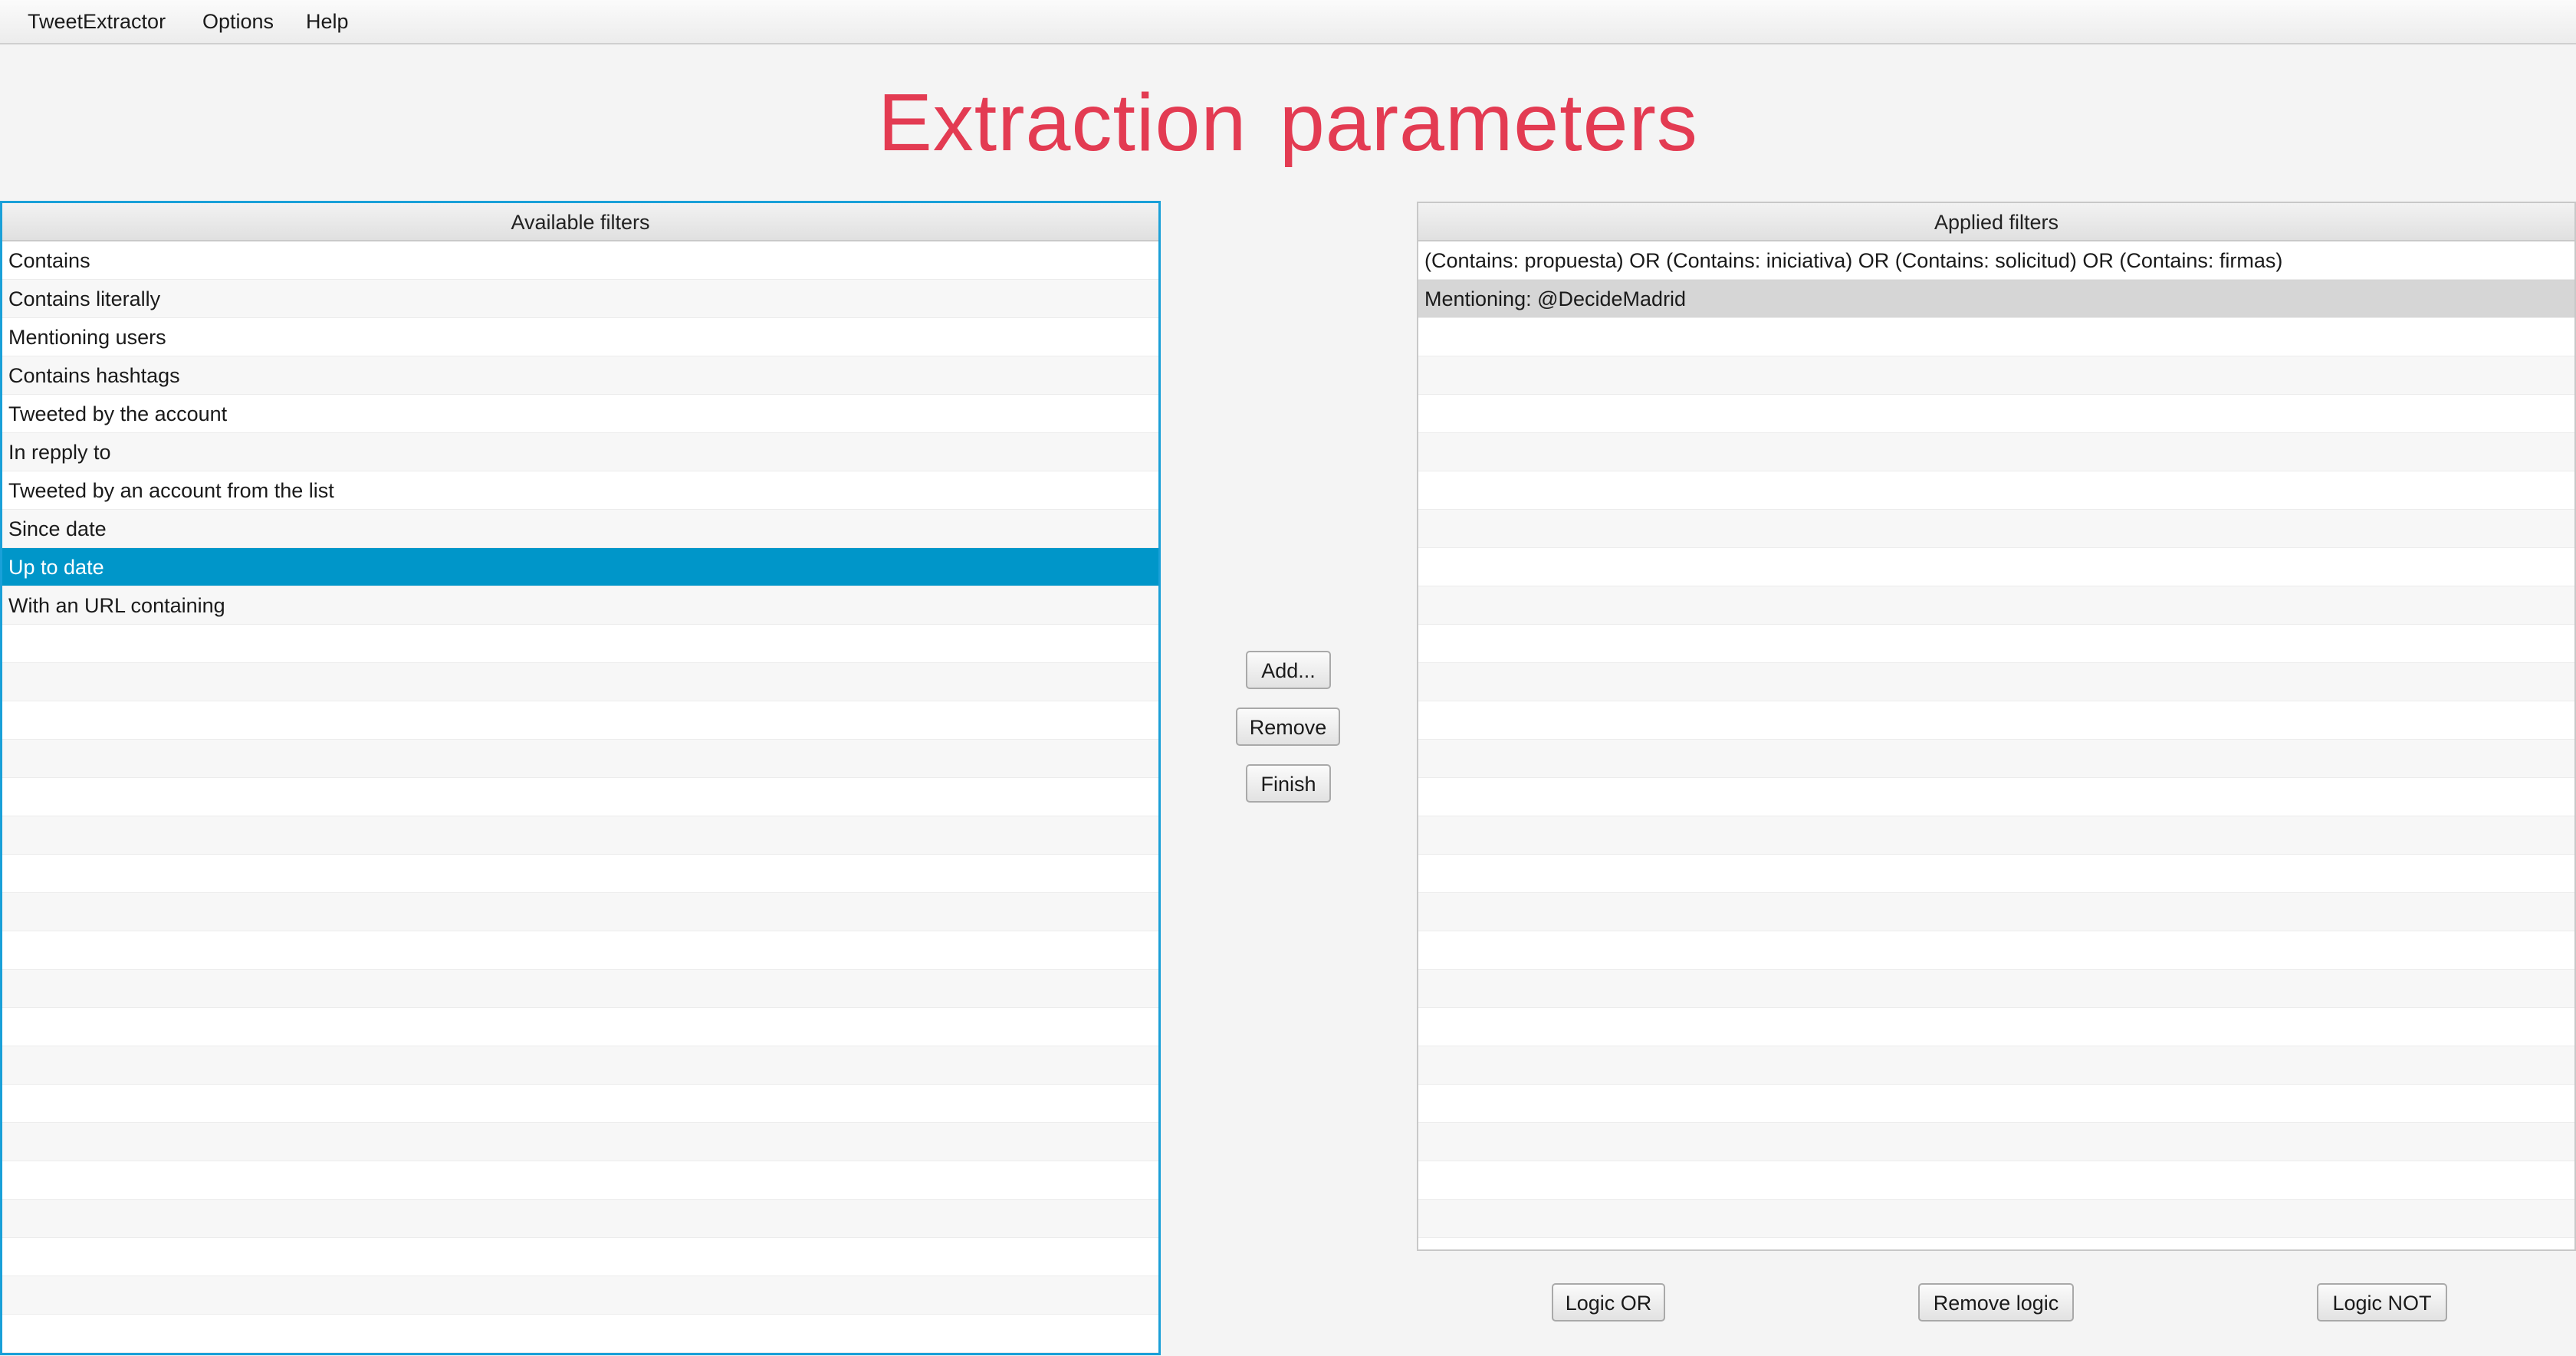 Image resolution: width=2576 pixels, height=1356 pixels. What do you see at coordinates (580, 490) in the screenshot?
I see `available-filter-item: Tweeted by an account from the list` at bounding box center [580, 490].